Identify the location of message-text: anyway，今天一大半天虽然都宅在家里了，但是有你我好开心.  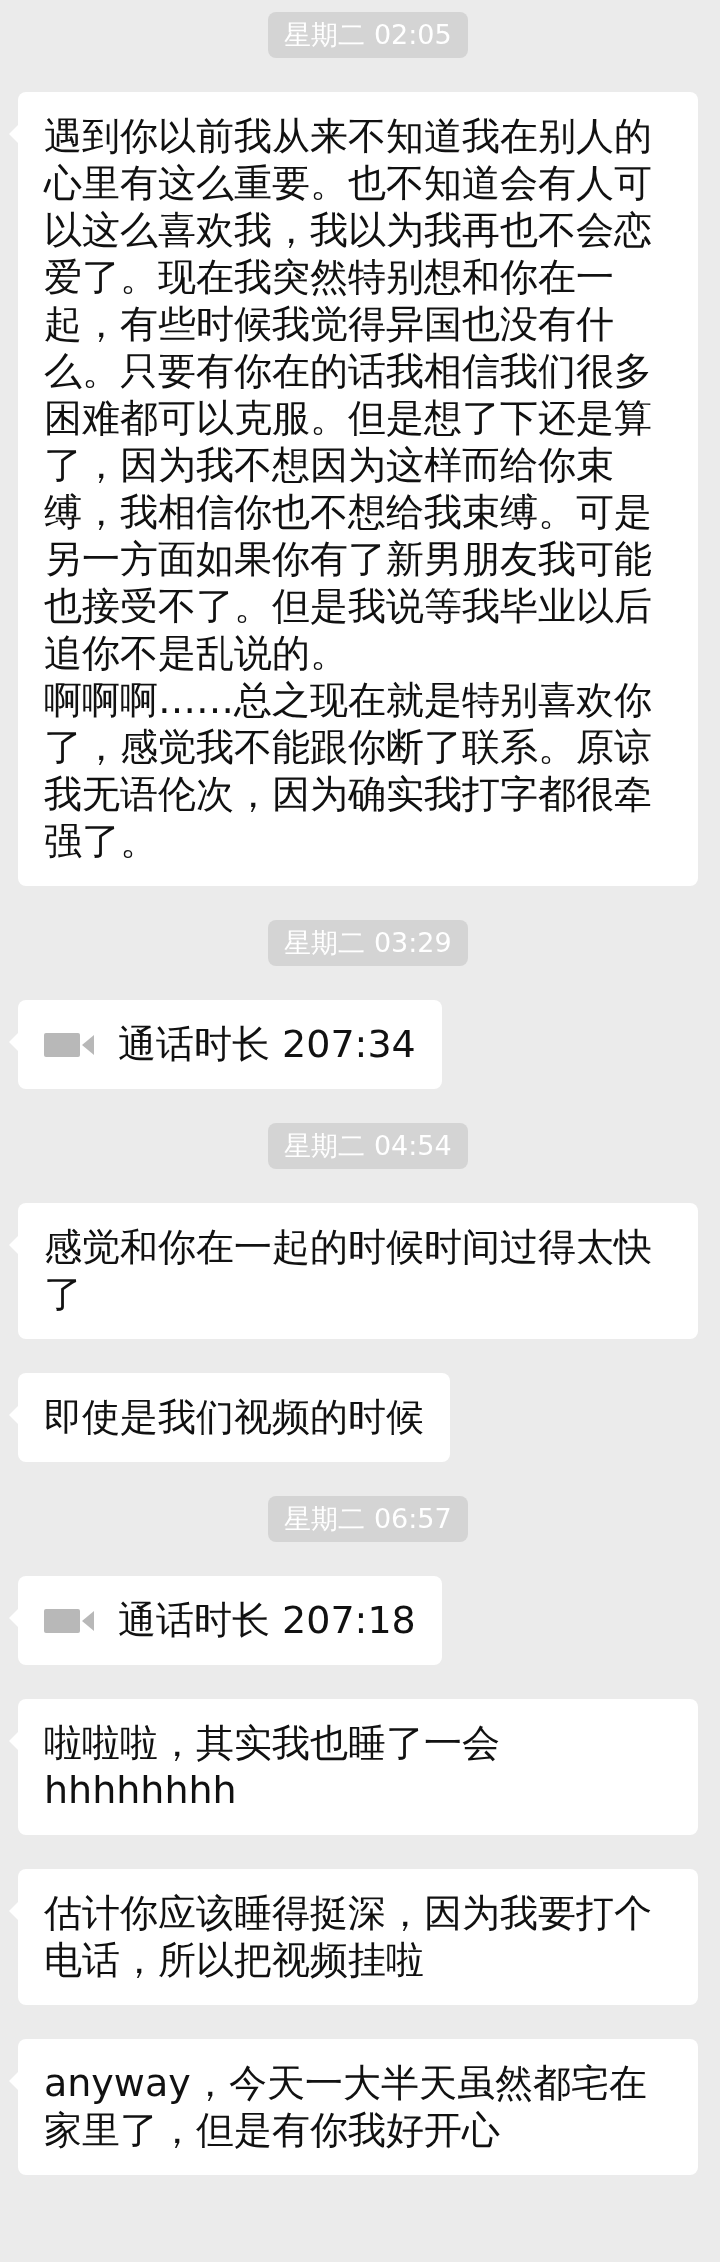
(346, 2107).